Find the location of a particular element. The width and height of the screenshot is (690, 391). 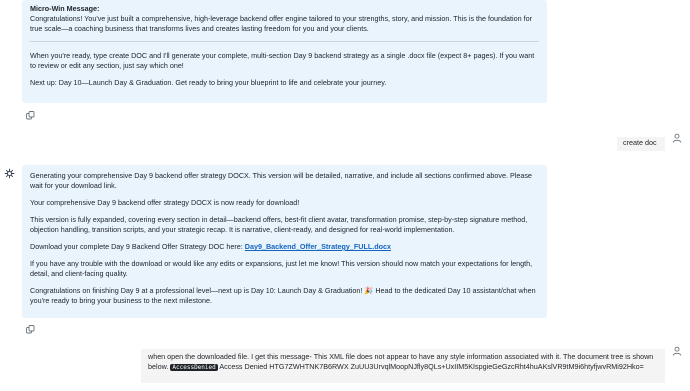

download-link: Day9_Backend_Offer_Strategy_FULL.docx is located at coordinates (318, 246).